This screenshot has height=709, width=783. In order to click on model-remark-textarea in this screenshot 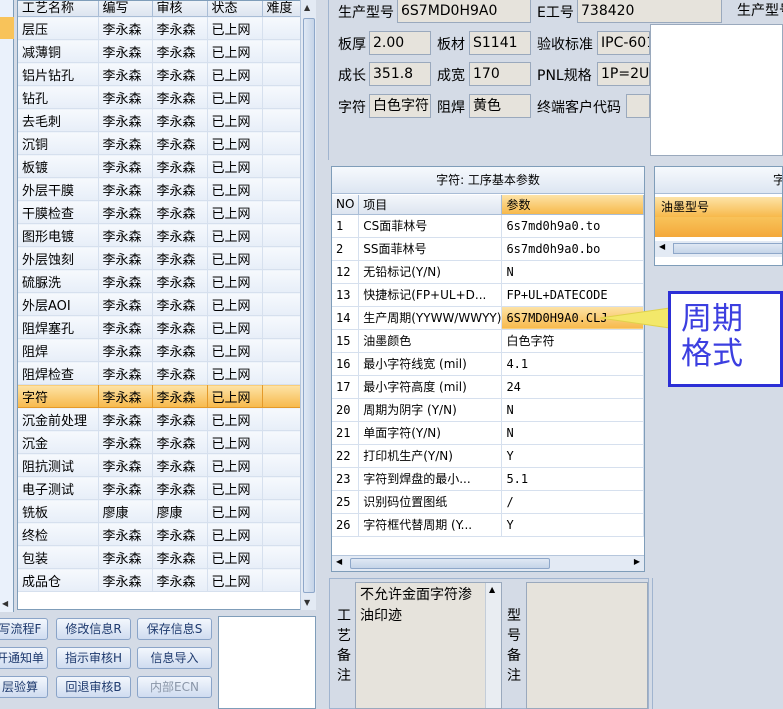, I will do `click(587, 645)`.